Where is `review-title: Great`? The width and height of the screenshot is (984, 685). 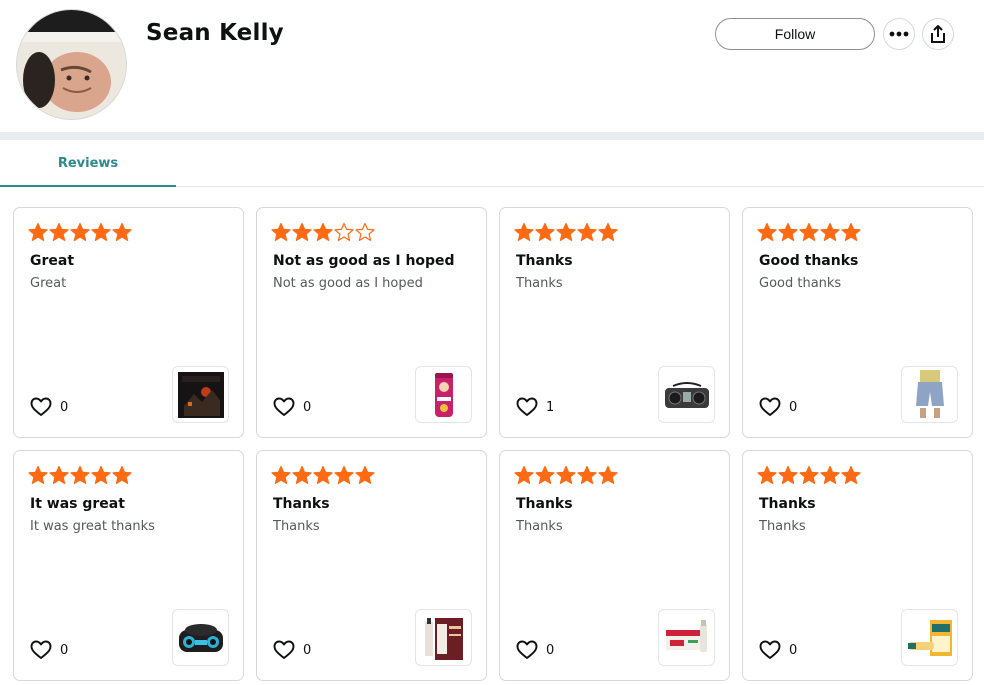
review-title: Great is located at coordinates (52, 261).